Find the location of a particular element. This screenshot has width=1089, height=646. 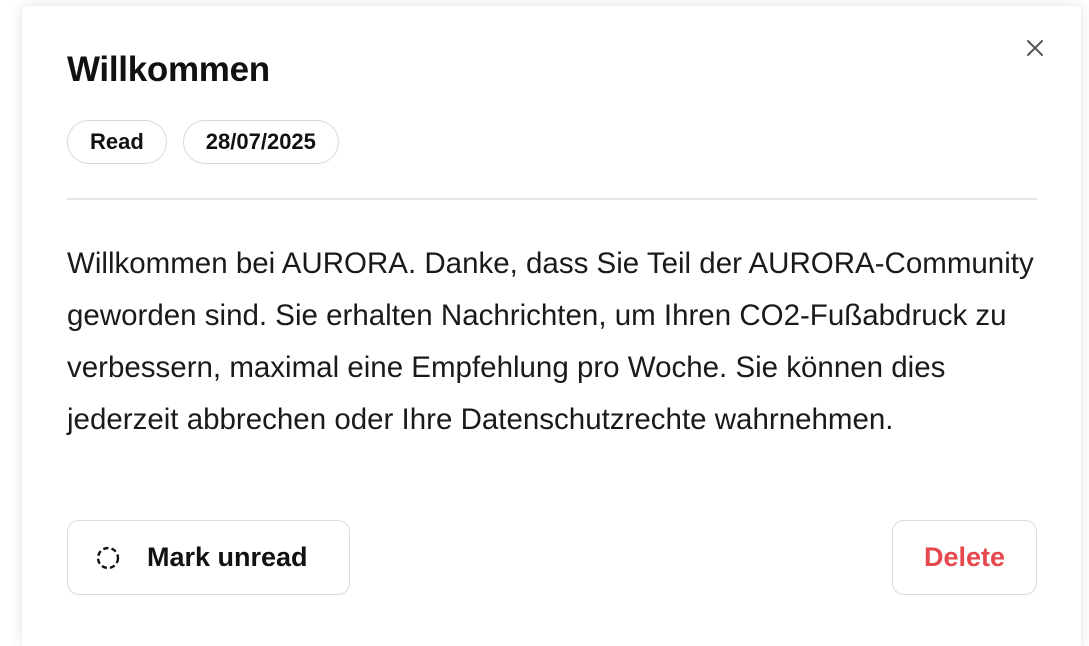

delete-label: Delete is located at coordinates (964, 557).